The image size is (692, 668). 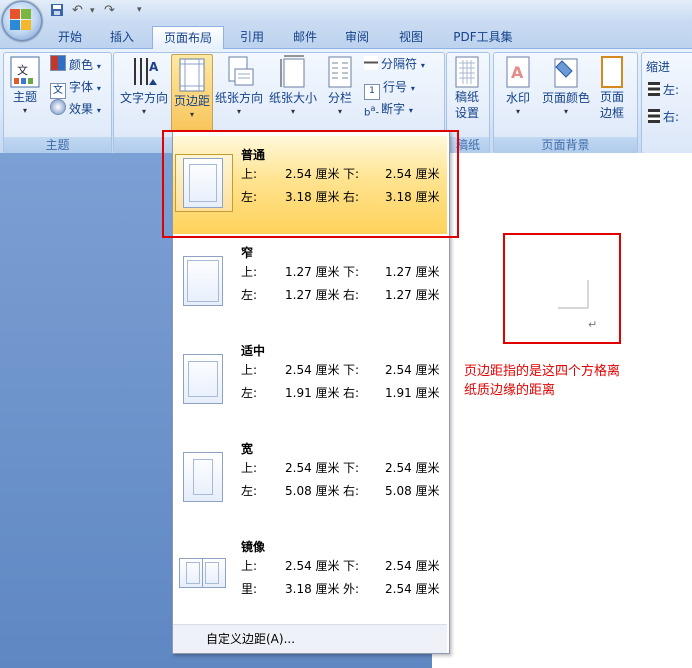 What do you see at coordinates (92, 11) in the screenshot?
I see `undo-dropdown-icon: ▾` at bounding box center [92, 11].